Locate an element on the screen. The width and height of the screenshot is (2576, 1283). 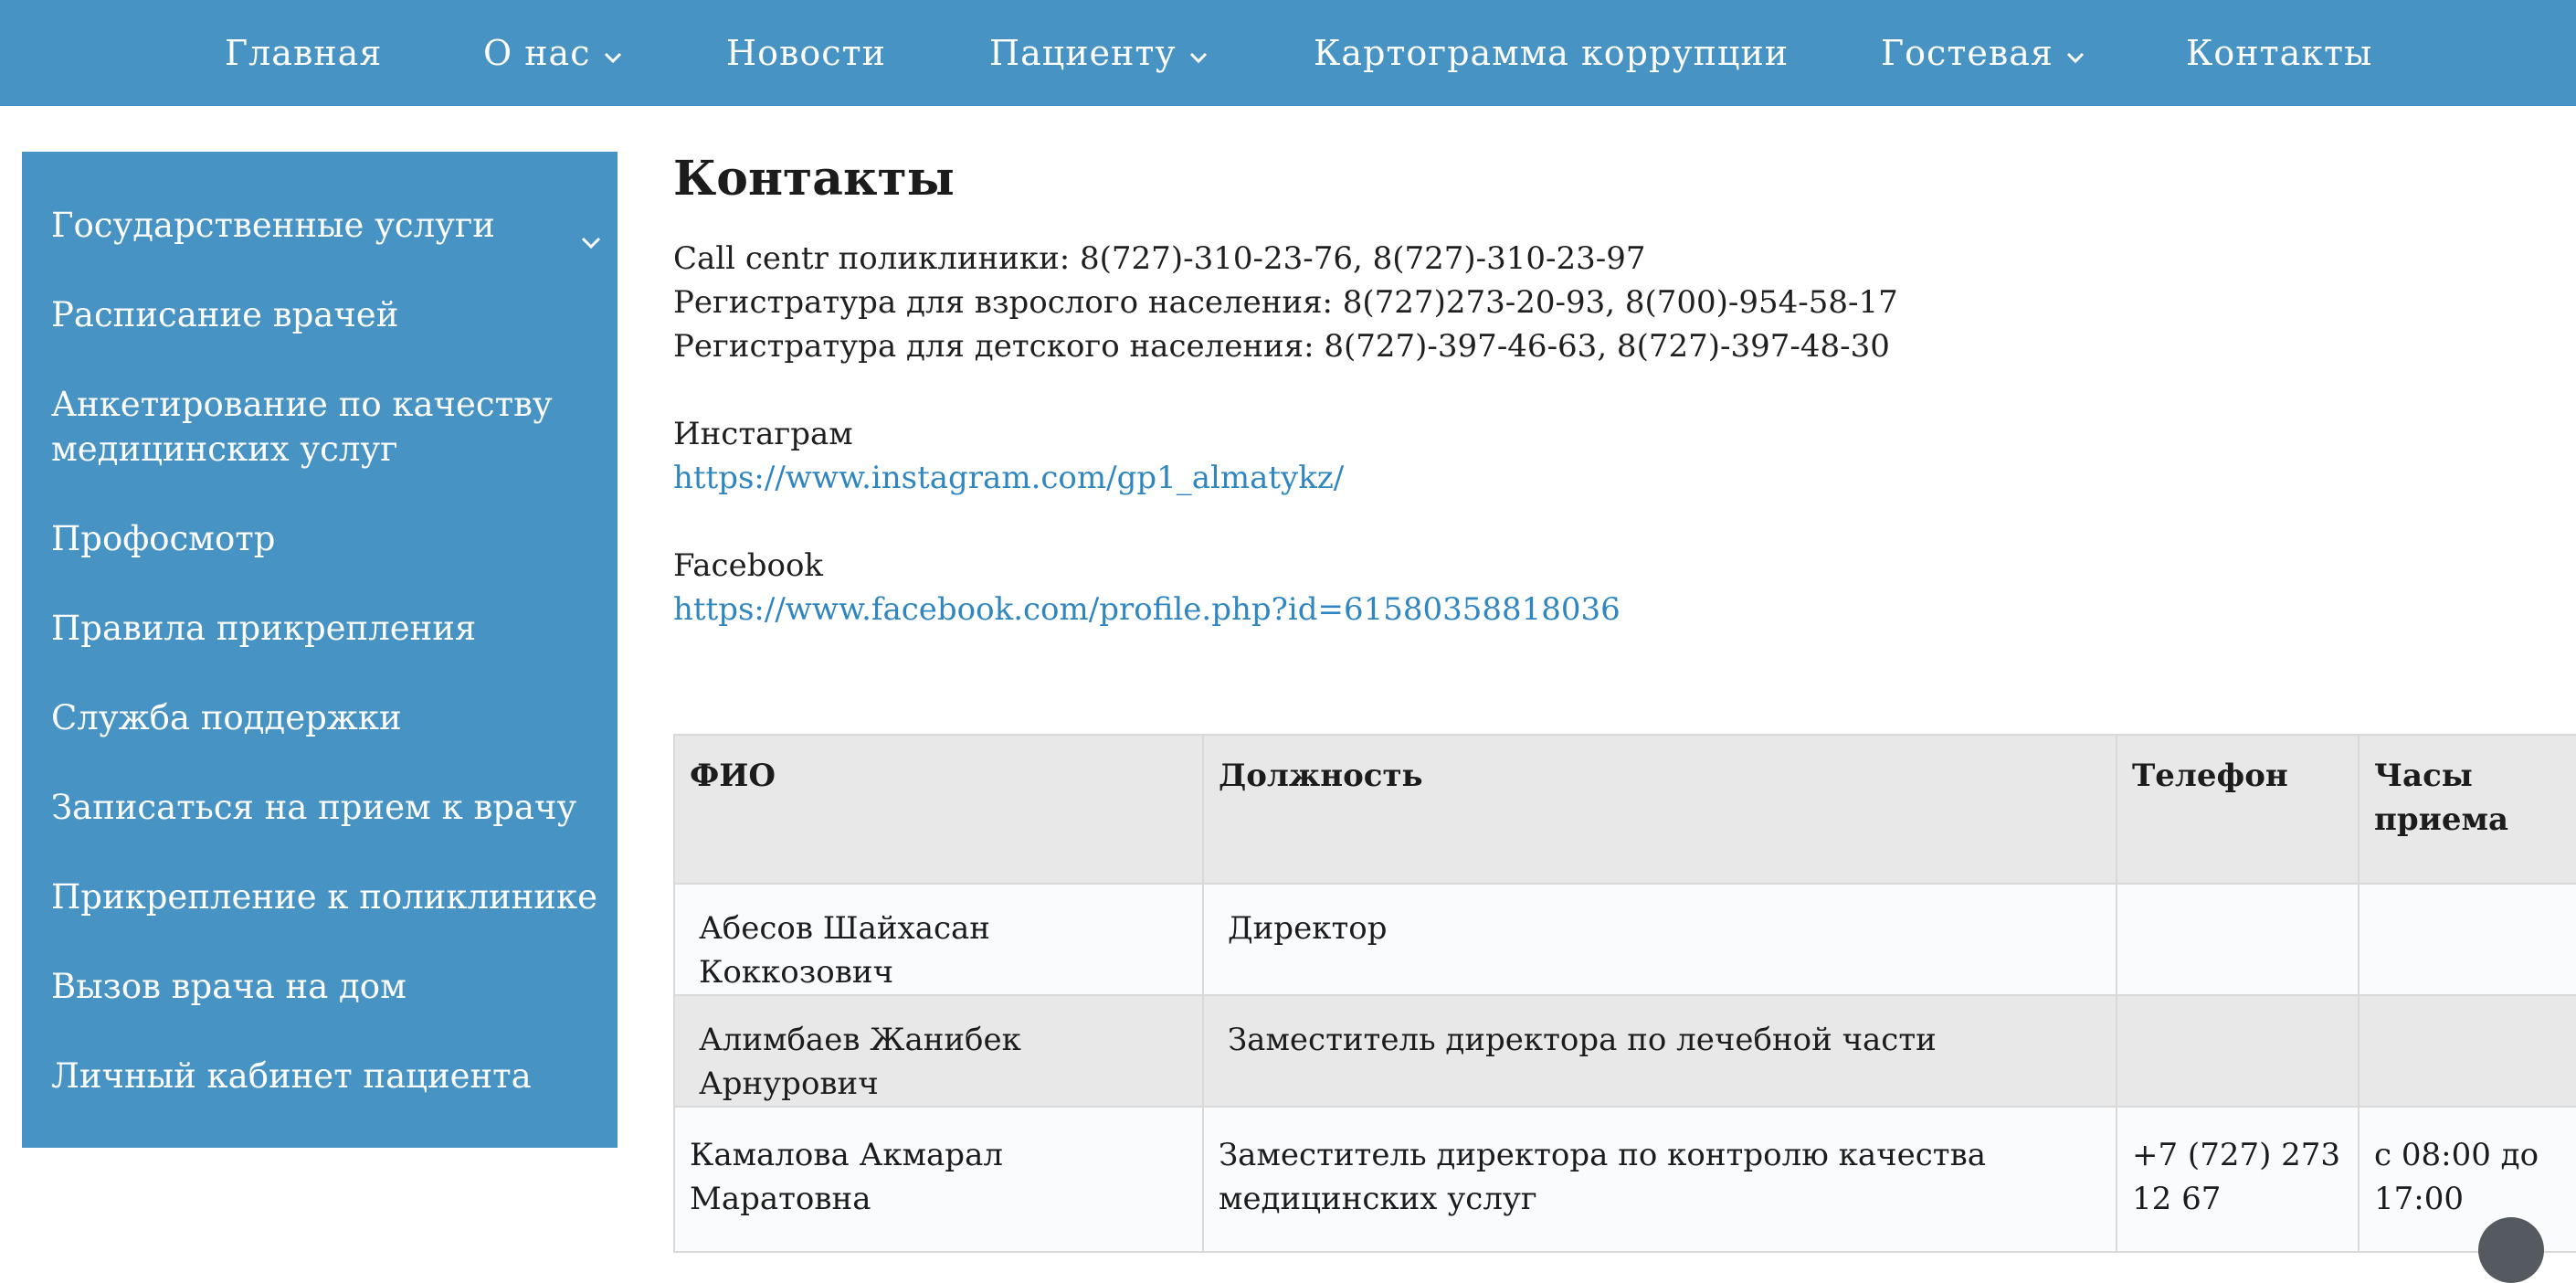
sidebar-item-support: Служба поддержки is located at coordinates (325, 717).